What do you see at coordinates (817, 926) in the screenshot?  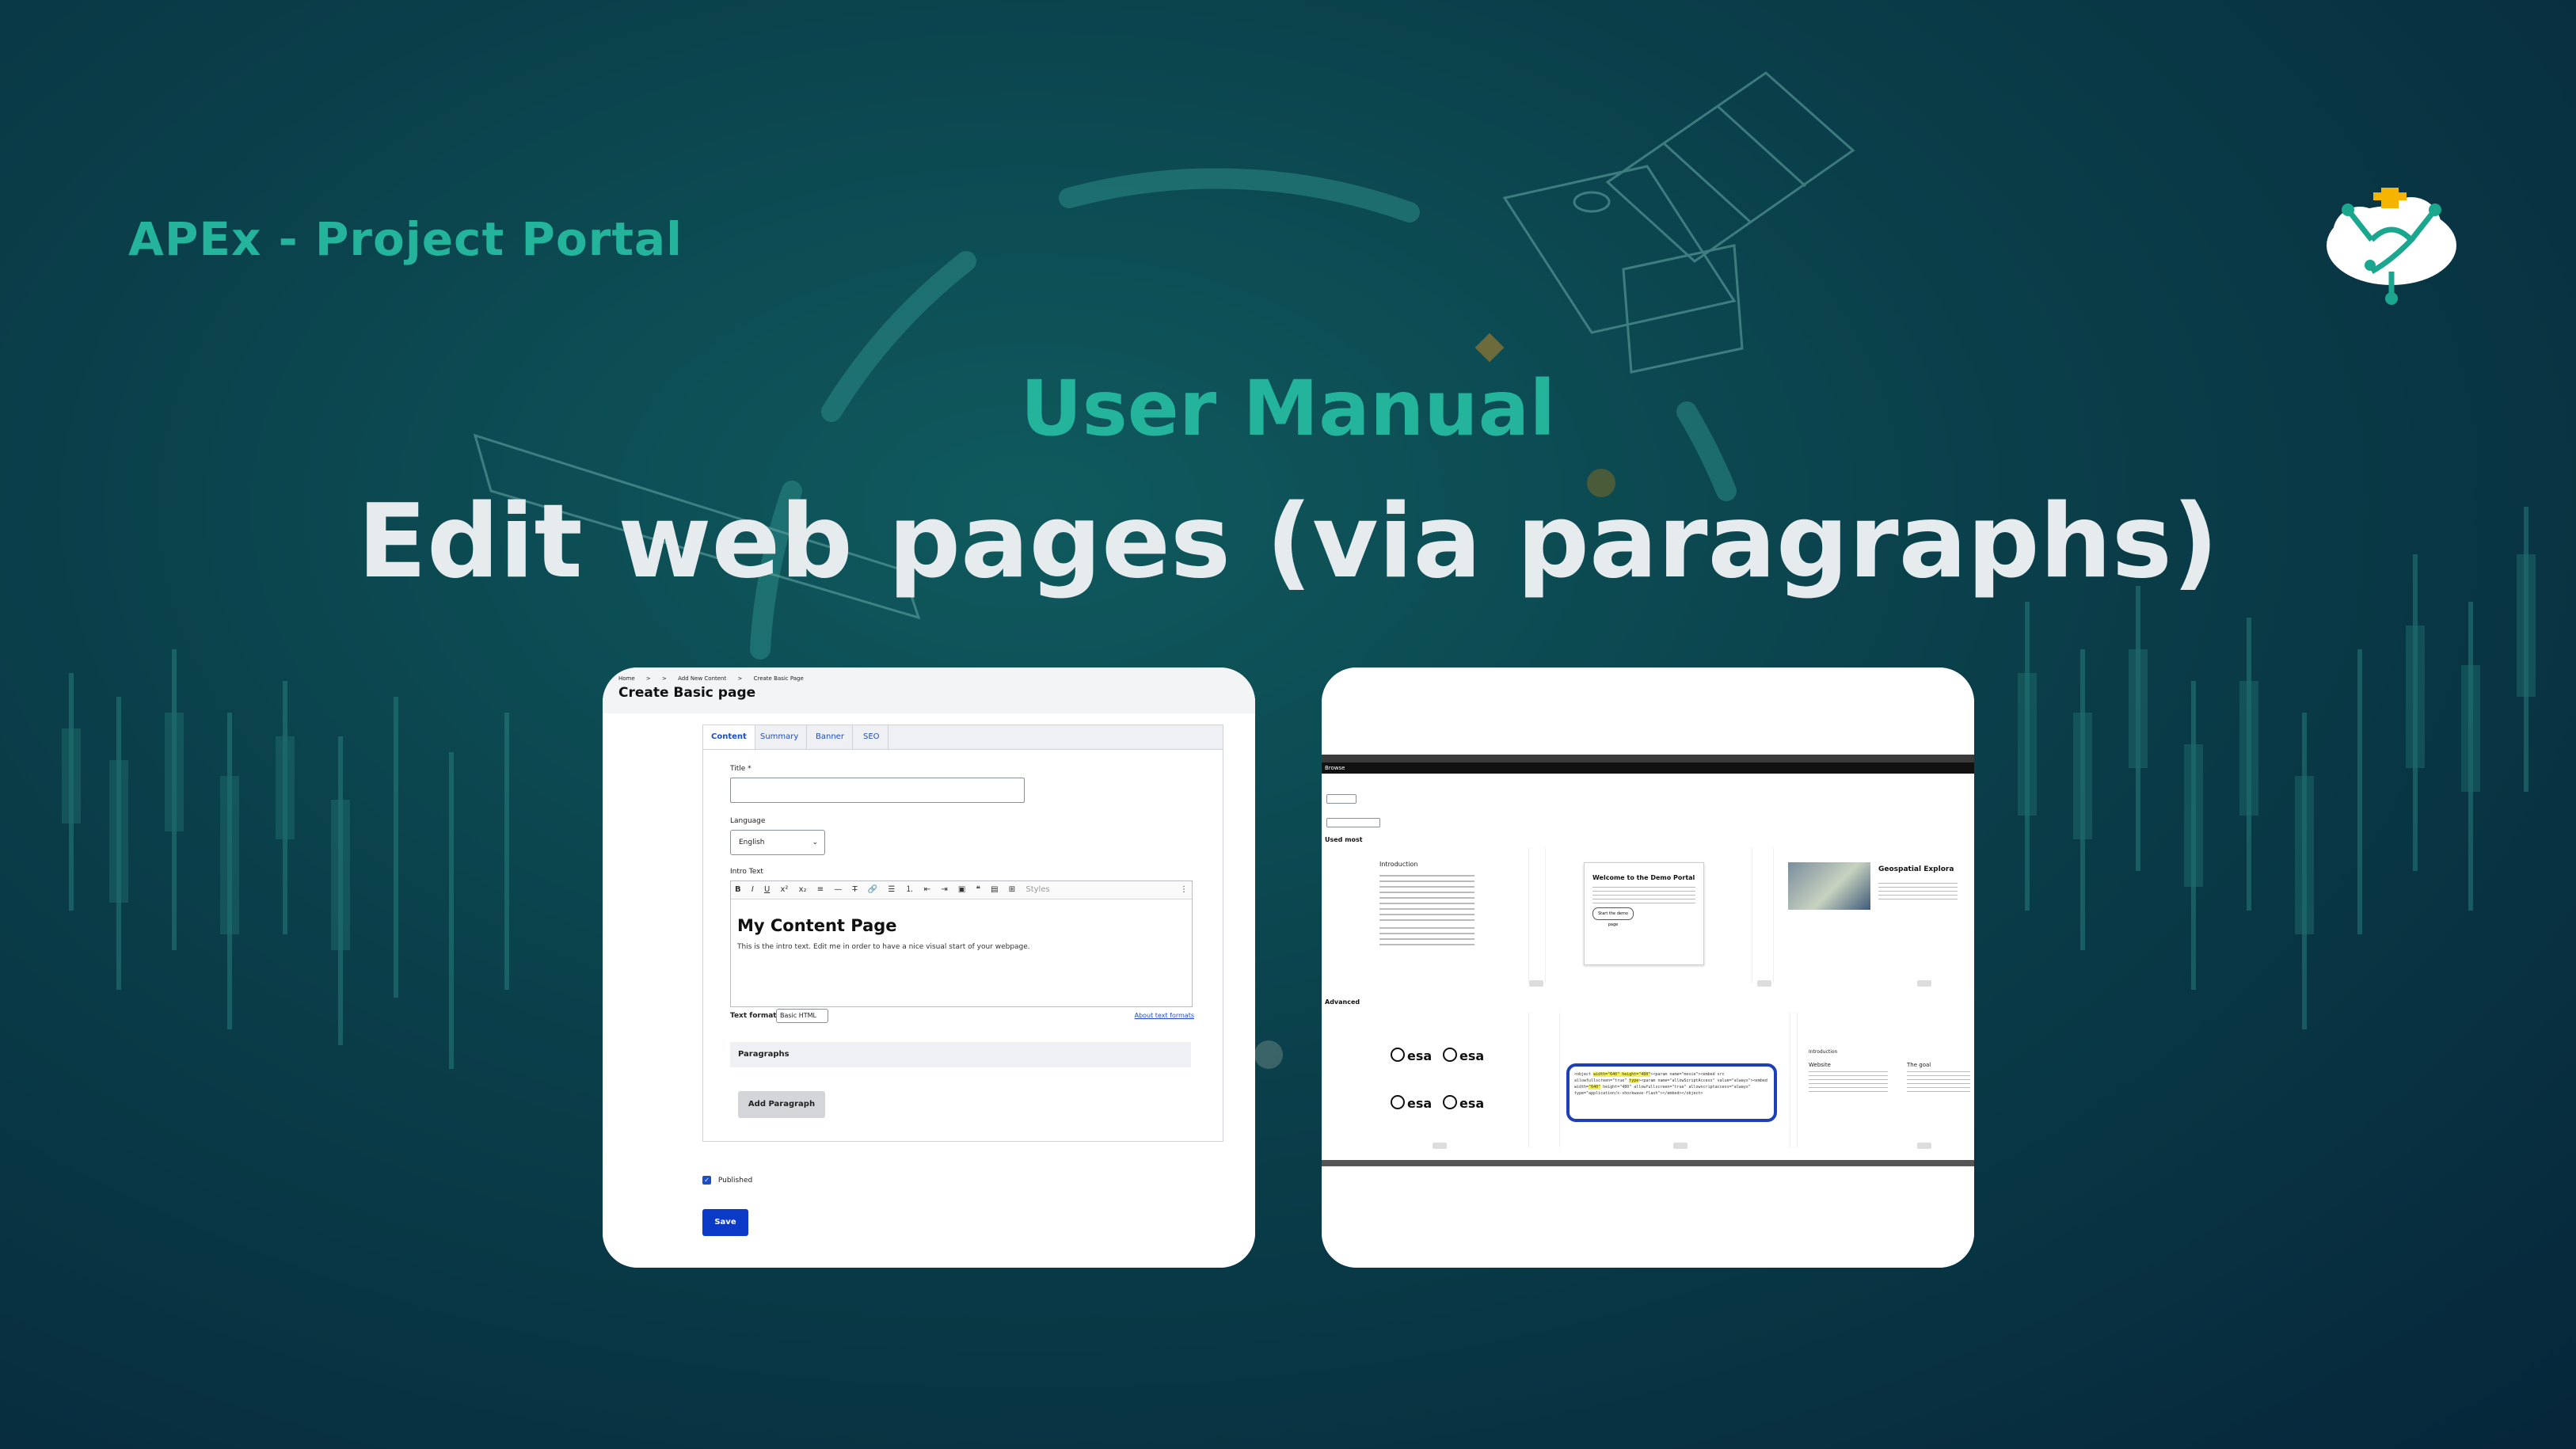 I see `editor-heading: My Content Page` at bounding box center [817, 926].